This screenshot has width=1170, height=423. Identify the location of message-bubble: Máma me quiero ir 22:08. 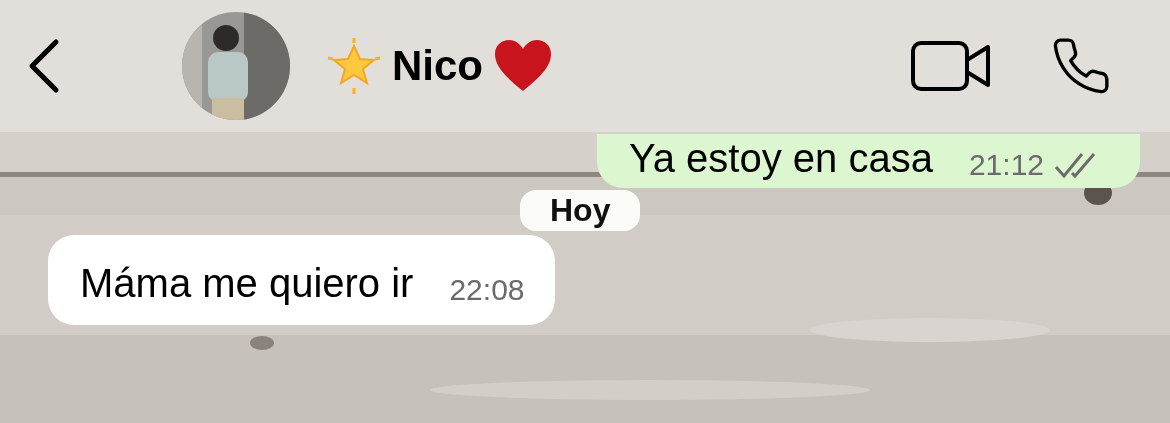
(301, 280).